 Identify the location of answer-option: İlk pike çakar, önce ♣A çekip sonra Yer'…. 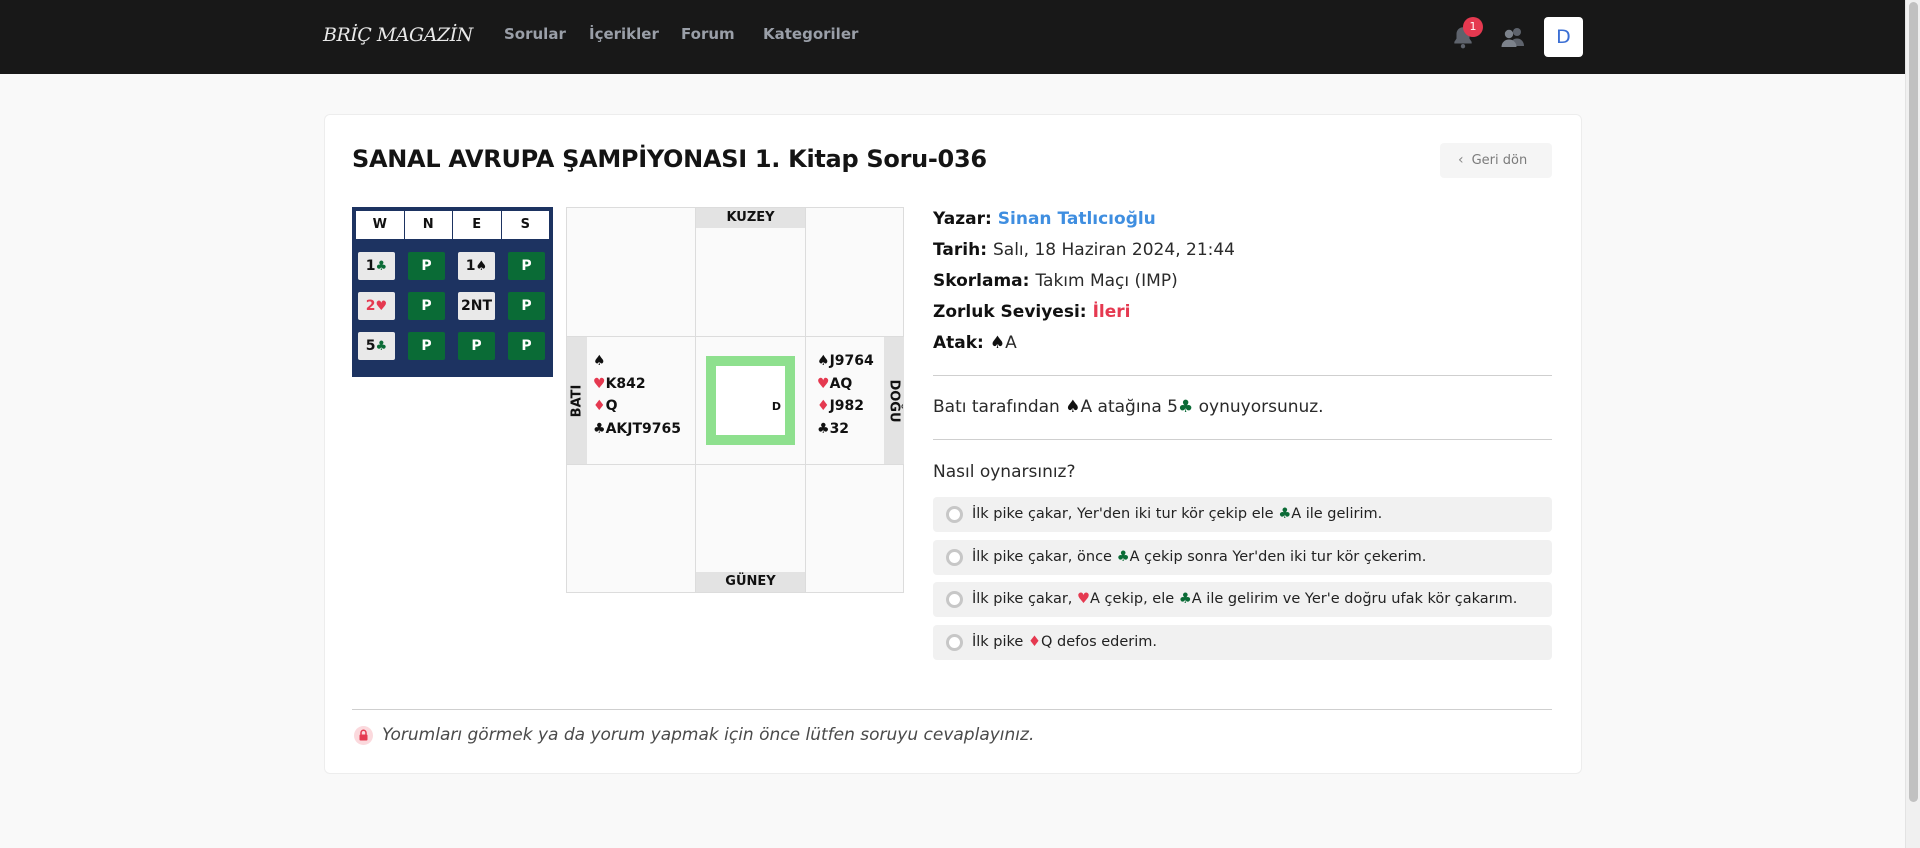
(1242, 557).